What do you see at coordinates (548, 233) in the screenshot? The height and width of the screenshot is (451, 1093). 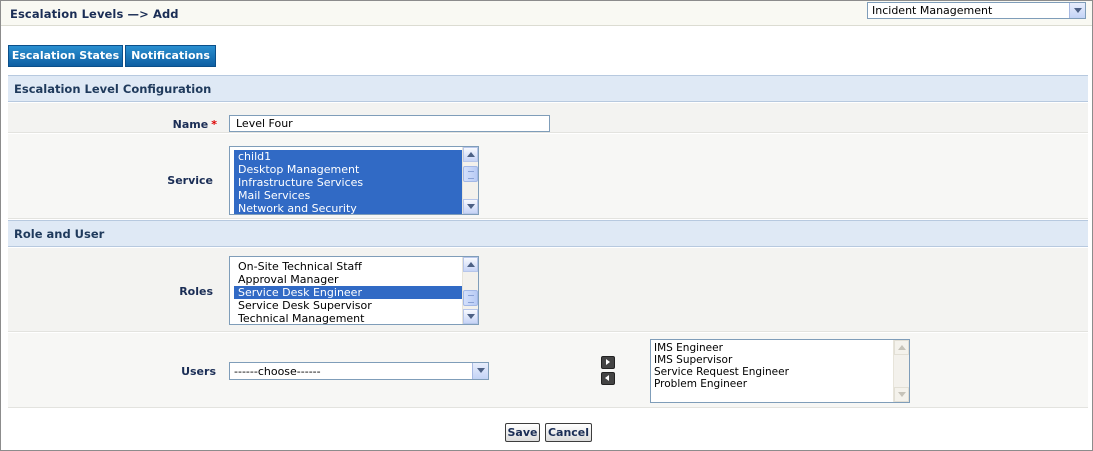 I see `section-header-role-user: Role and User` at bounding box center [548, 233].